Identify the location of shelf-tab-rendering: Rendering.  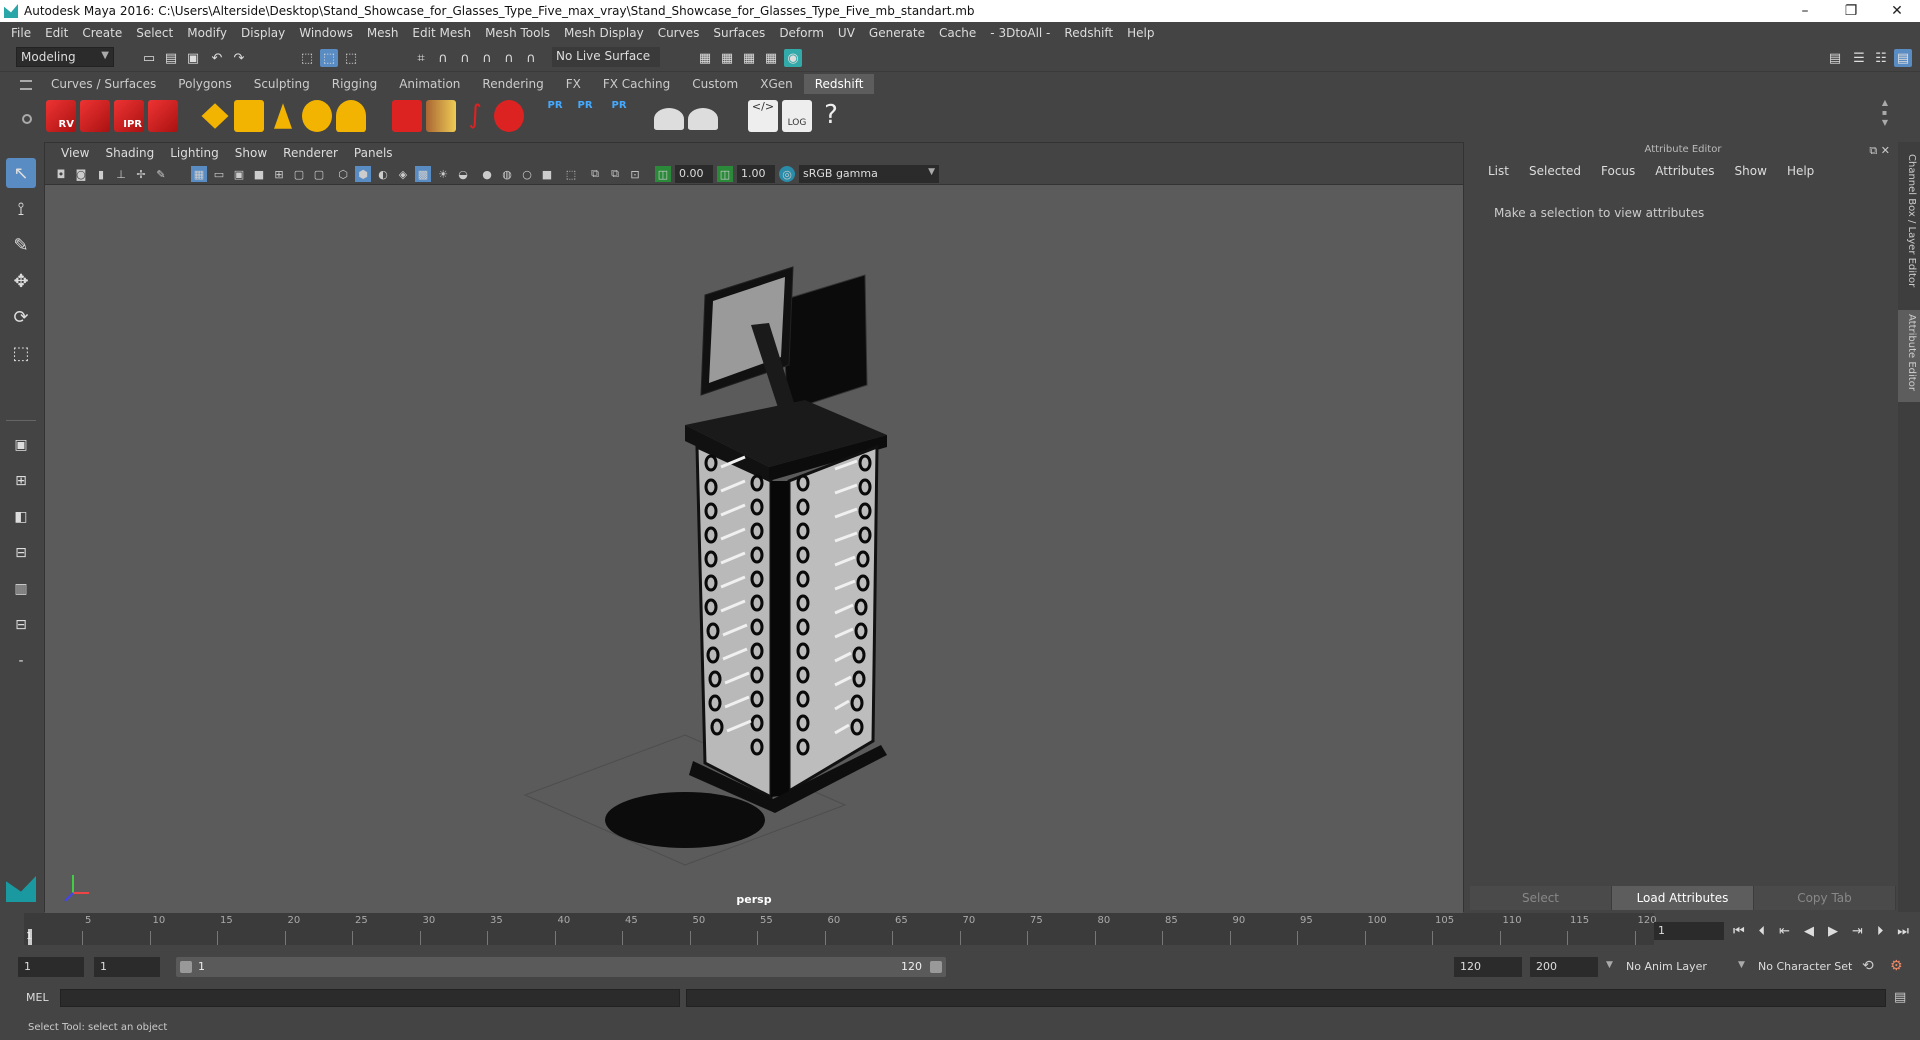
(513, 84).